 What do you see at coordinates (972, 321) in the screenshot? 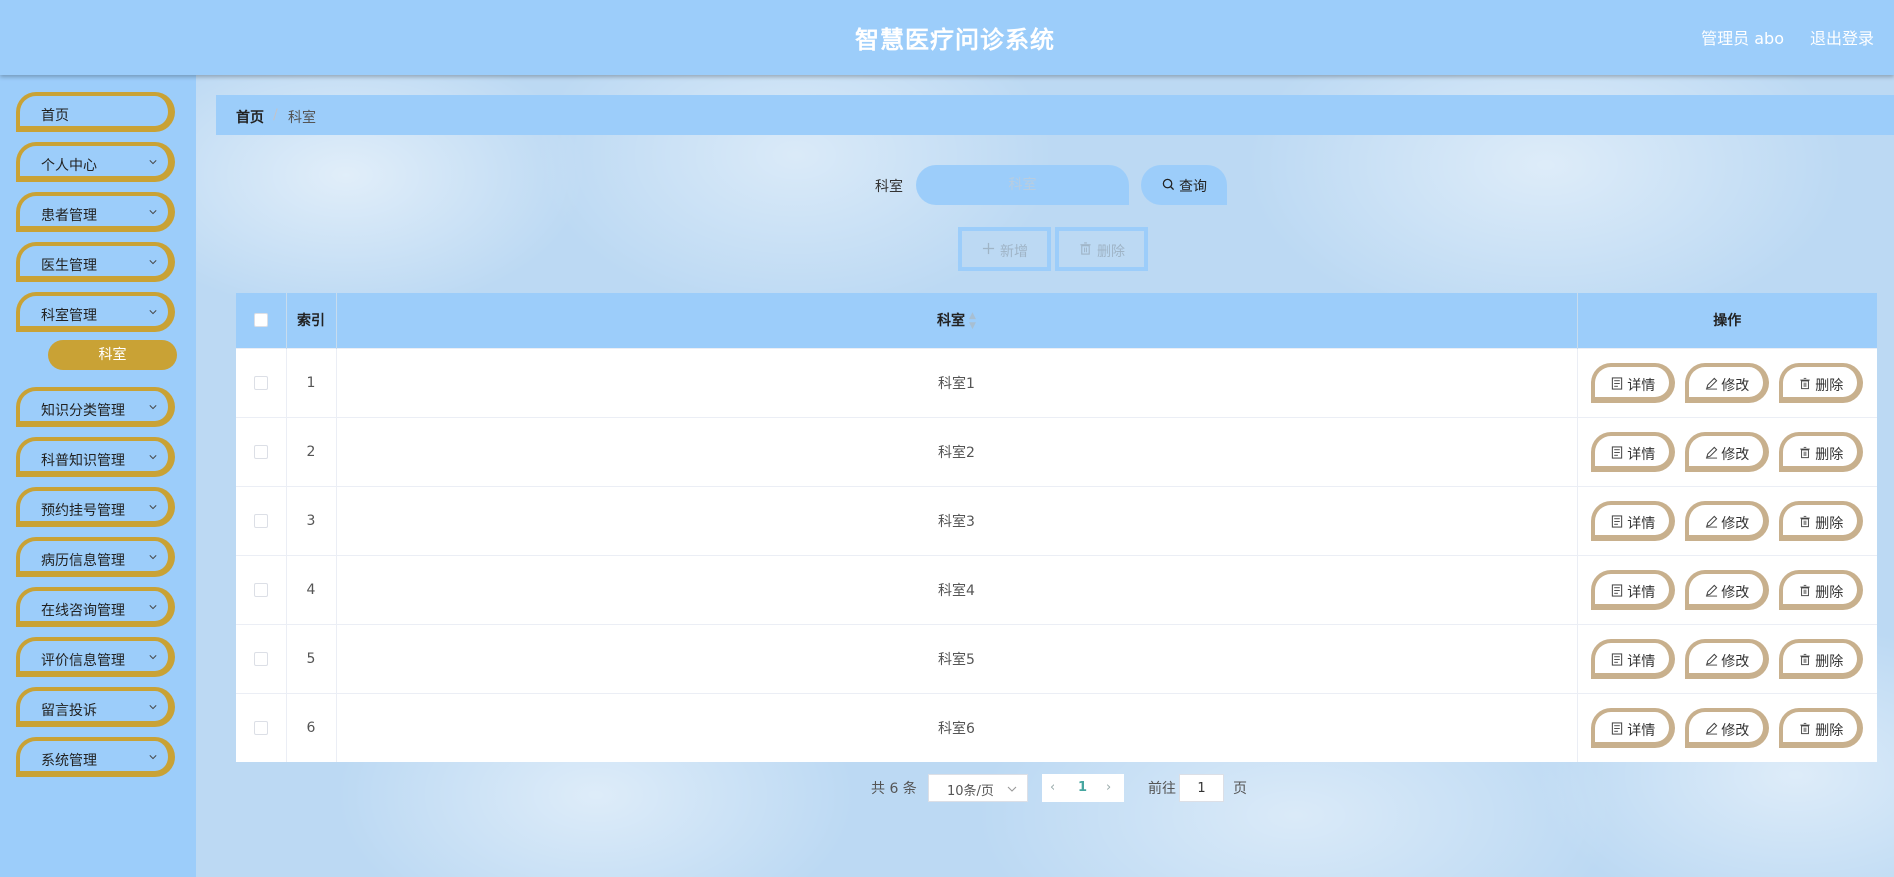
I see `sort-icon: ▲ ▼` at bounding box center [972, 321].